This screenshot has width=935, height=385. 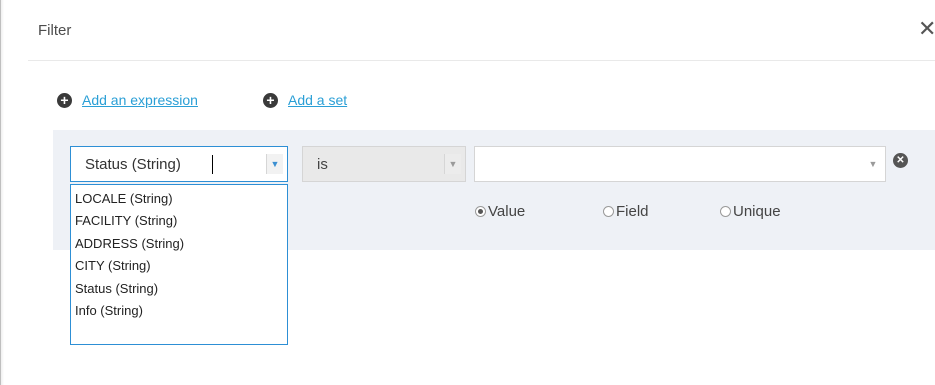 I want to click on add-expression-button: + Add an expression, so click(x=127, y=100).